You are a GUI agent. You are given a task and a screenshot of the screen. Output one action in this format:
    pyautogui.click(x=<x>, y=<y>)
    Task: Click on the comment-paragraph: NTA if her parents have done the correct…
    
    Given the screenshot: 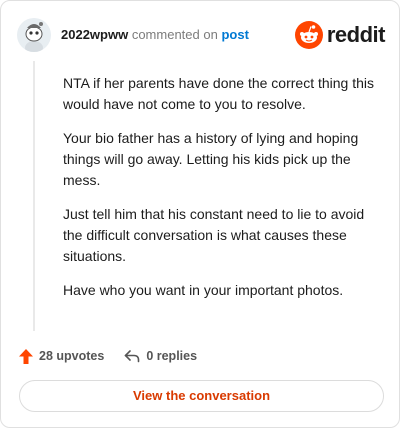 What is the action you would take?
    pyautogui.click(x=219, y=93)
    